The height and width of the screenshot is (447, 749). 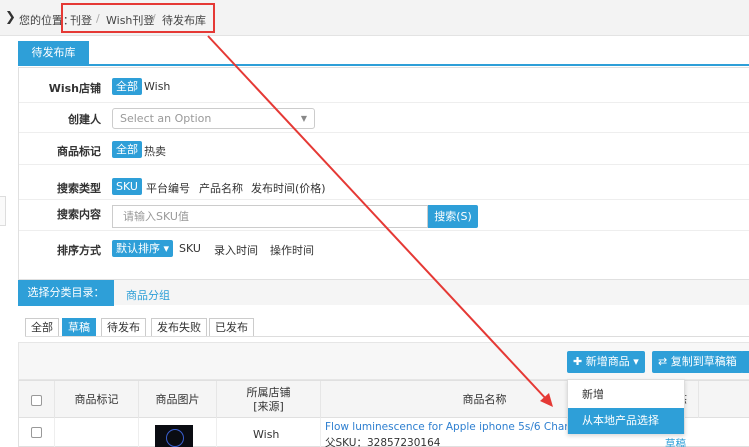 I want to click on filter-row-search-type: 搜索类型 SKU 平台编号 产品名称 发布时间(价格), so click(x=384, y=183).